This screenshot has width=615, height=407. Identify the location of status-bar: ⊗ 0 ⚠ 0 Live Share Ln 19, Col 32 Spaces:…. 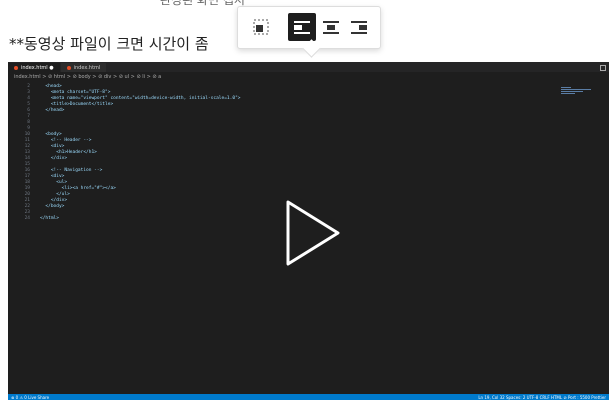
(308, 397).